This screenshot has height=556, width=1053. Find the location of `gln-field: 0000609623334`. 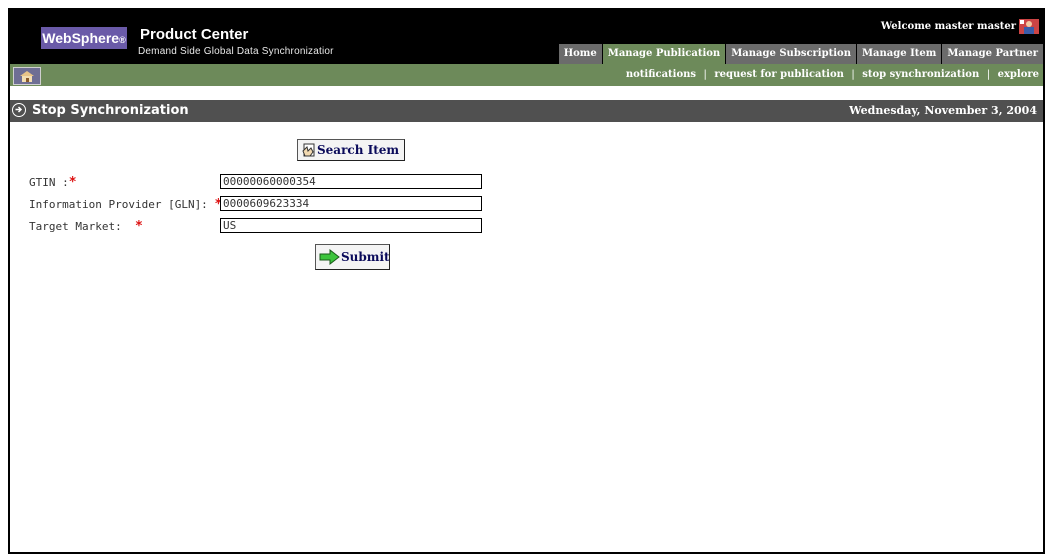

gln-field: 0000609623334 is located at coordinates (351, 203).